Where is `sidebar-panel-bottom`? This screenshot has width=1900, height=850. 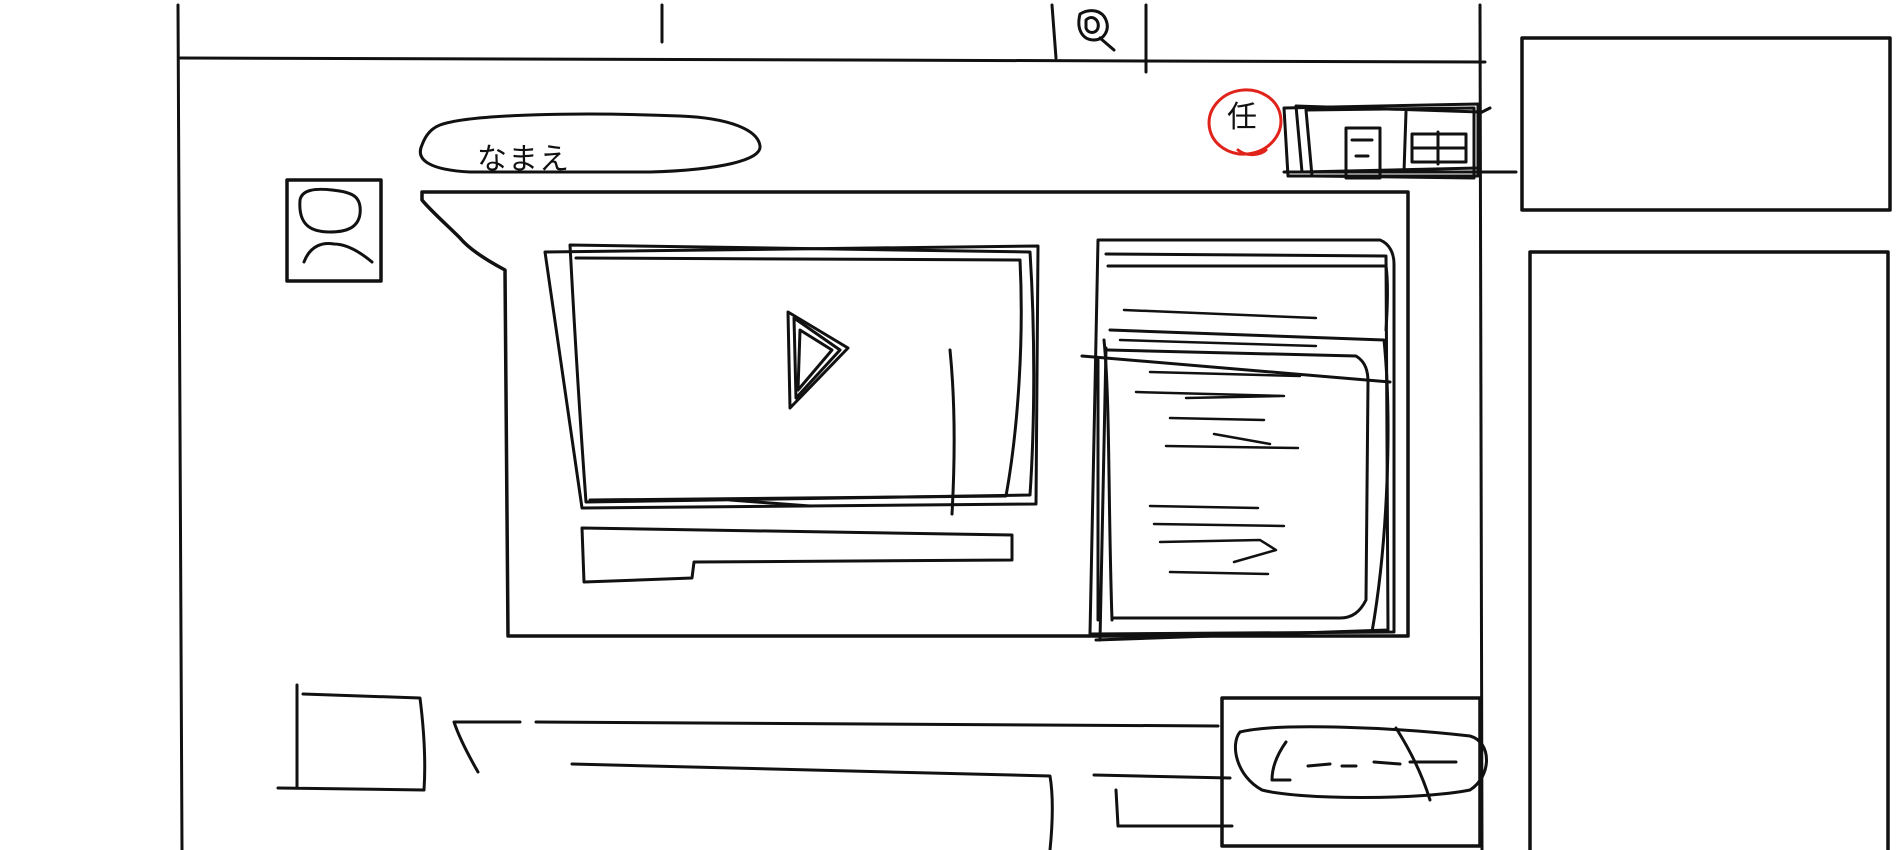 sidebar-panel-bottom is located at coordinates (1709, 550).